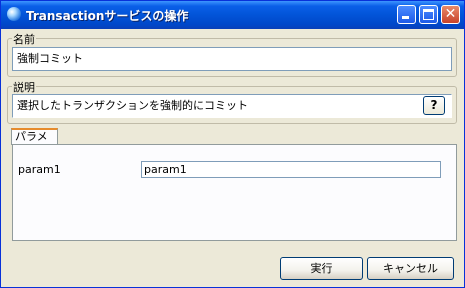 Image resolution: width=465 pixels, height=288 pixels. Describe the element at coordinates (39, 169) in the screenshot. I see `param1-label: param1` at that location.